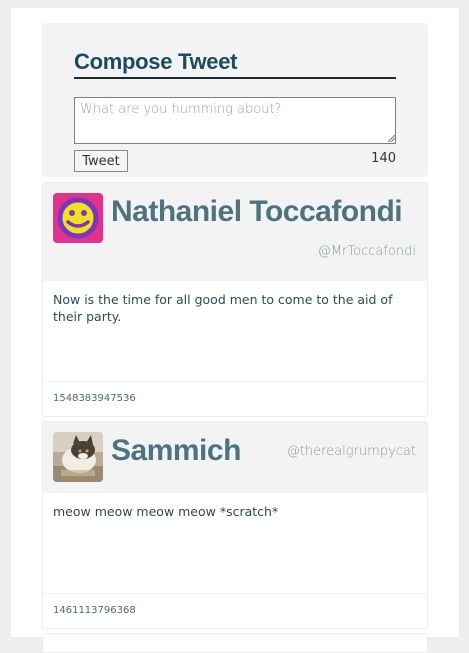  I want to click on user-name: Sammich, so click(176, 450).